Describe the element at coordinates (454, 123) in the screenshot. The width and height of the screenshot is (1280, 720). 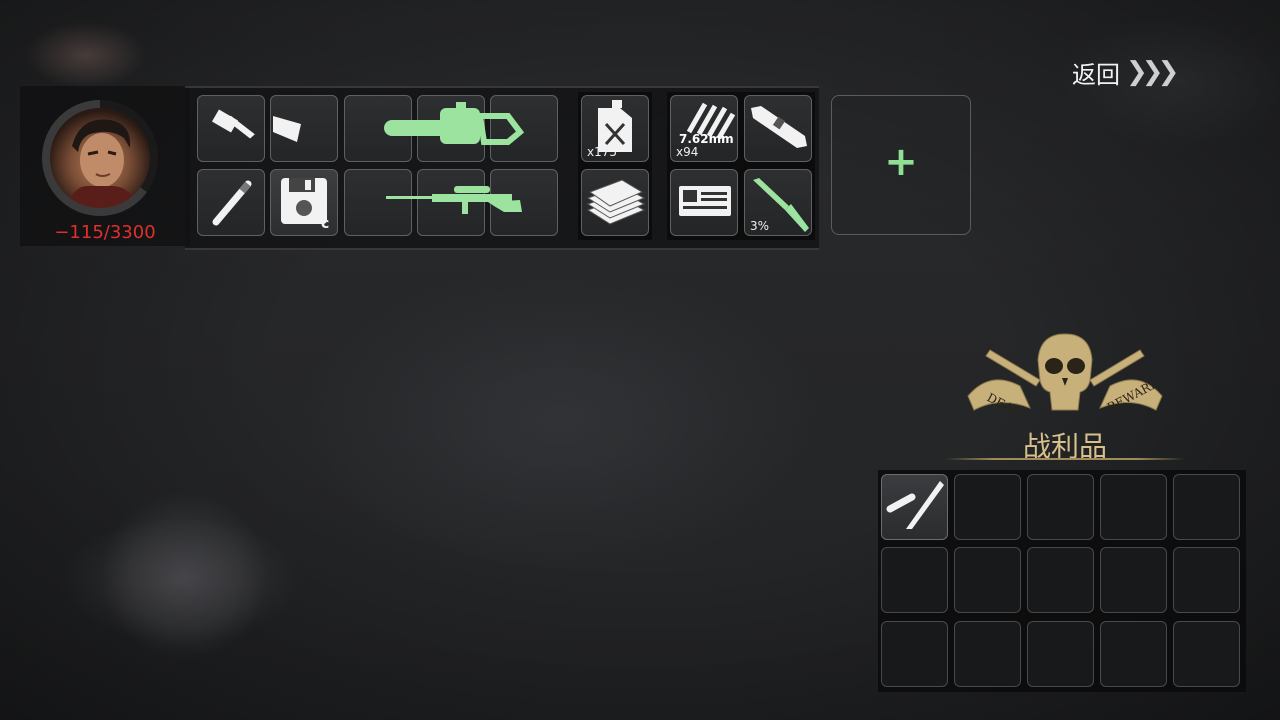
I see `chainsaw-icon` at that location.